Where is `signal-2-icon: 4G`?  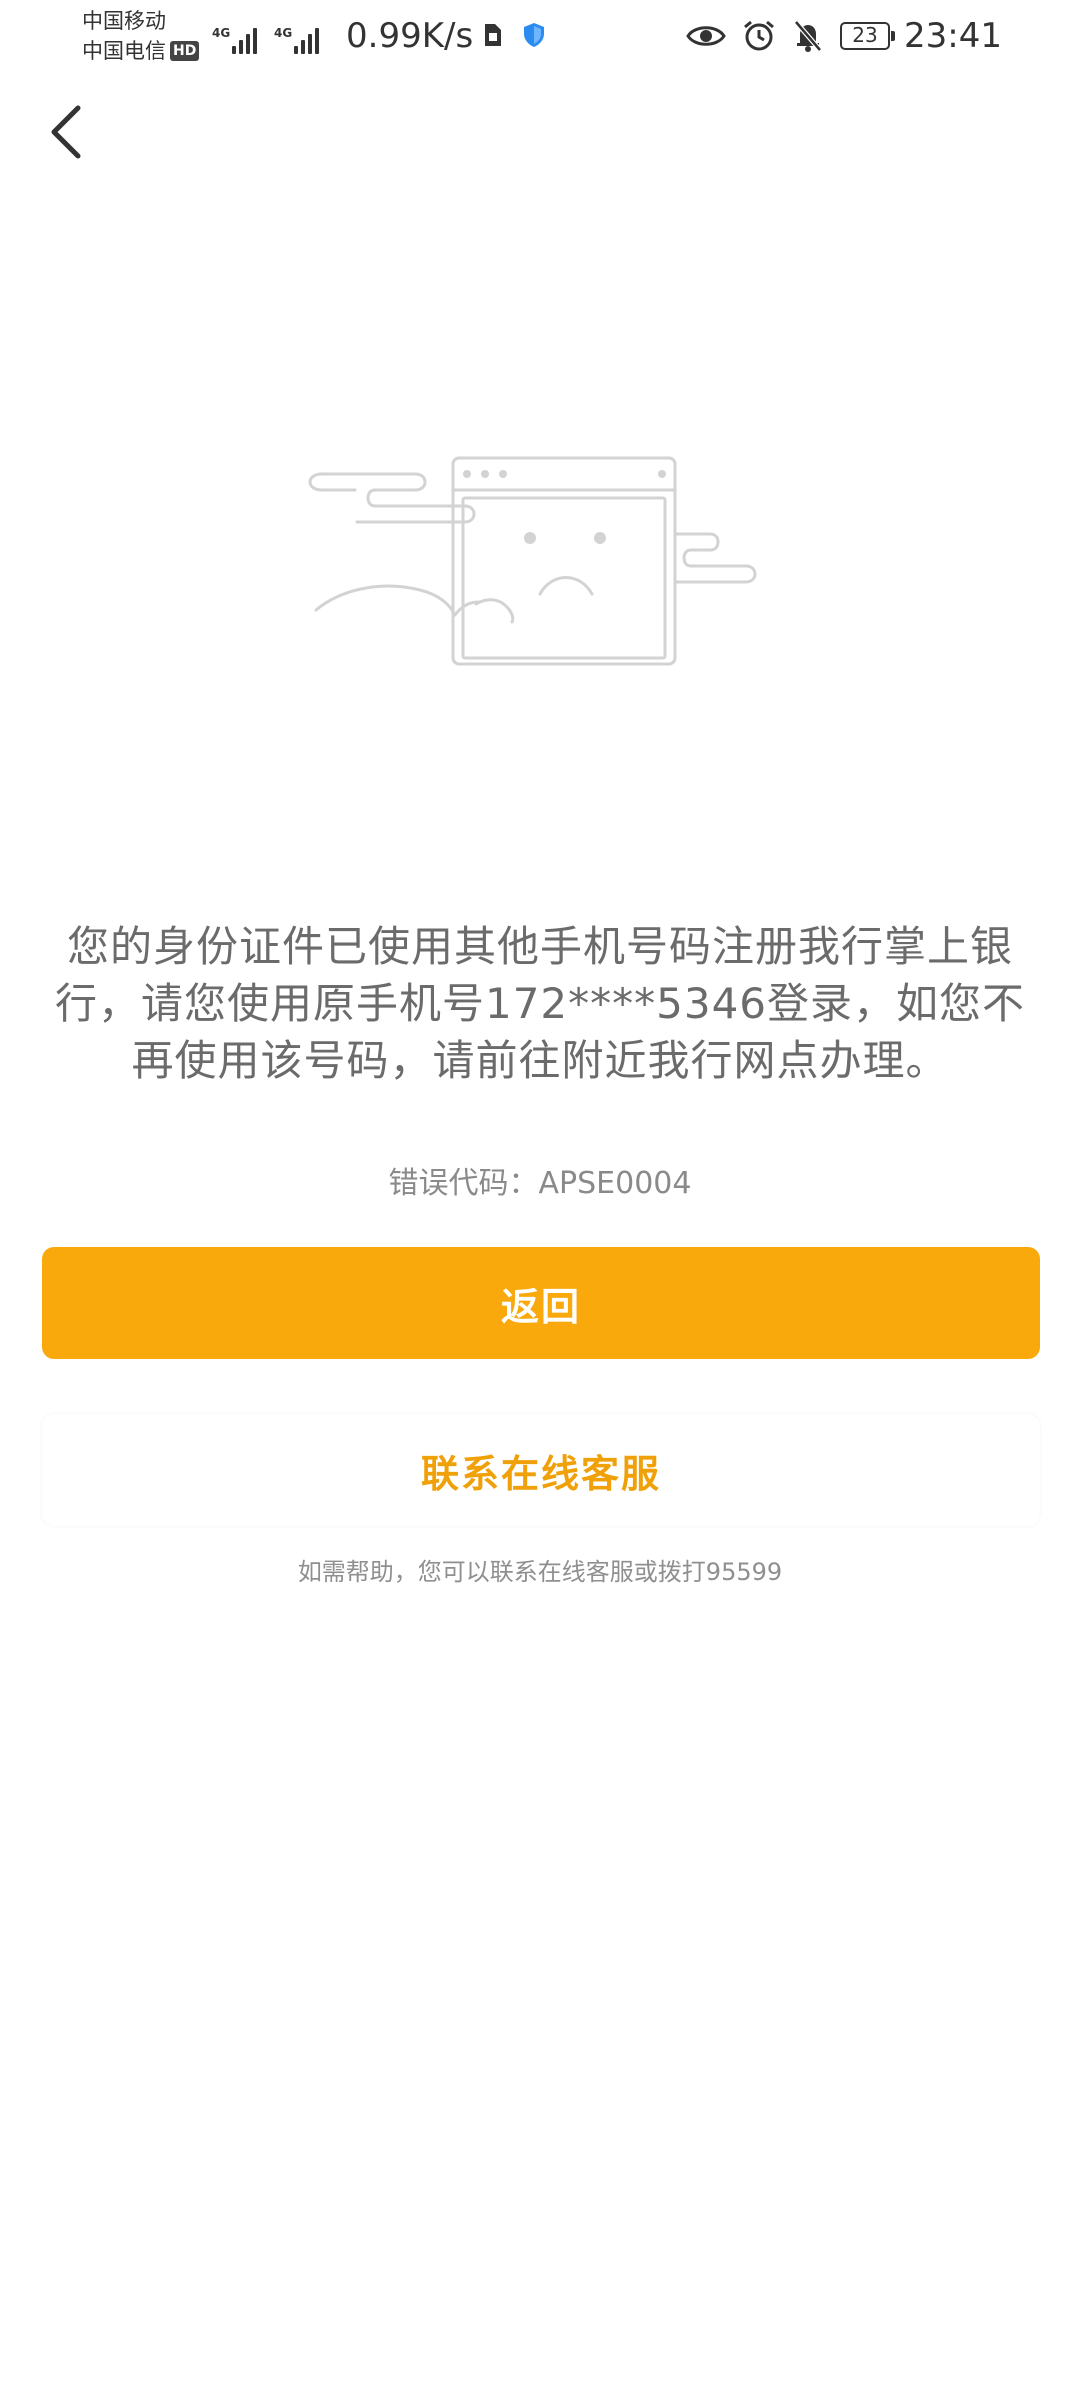
signal-2-icon: 4G is located at coordinates (298, 40).